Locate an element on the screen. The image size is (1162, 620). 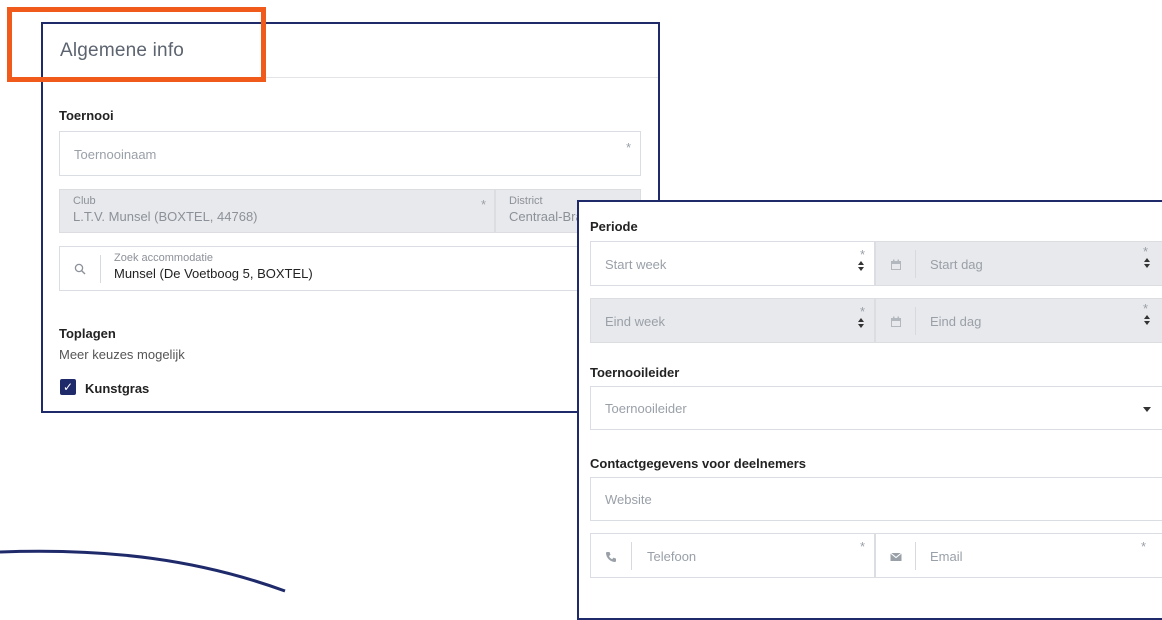
district-label: District is located at coordinates (526, 201).